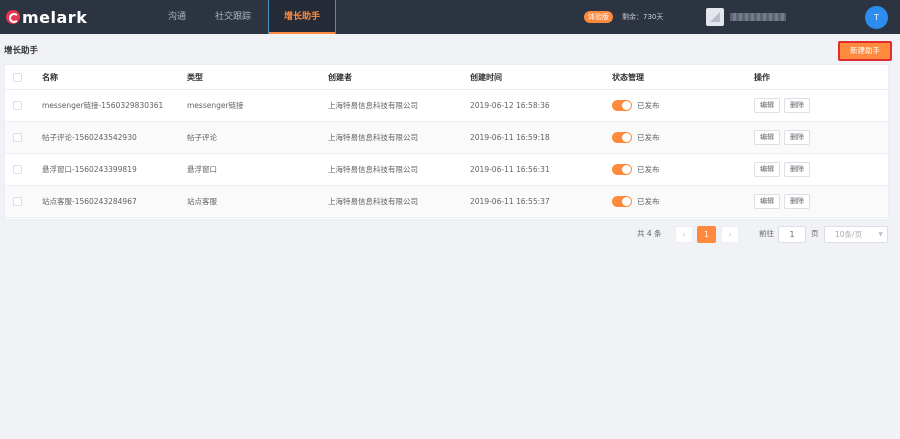 The height and width of the screenshot is (439, 900). I want to click on next-page-button: ›, so click(730, 234).